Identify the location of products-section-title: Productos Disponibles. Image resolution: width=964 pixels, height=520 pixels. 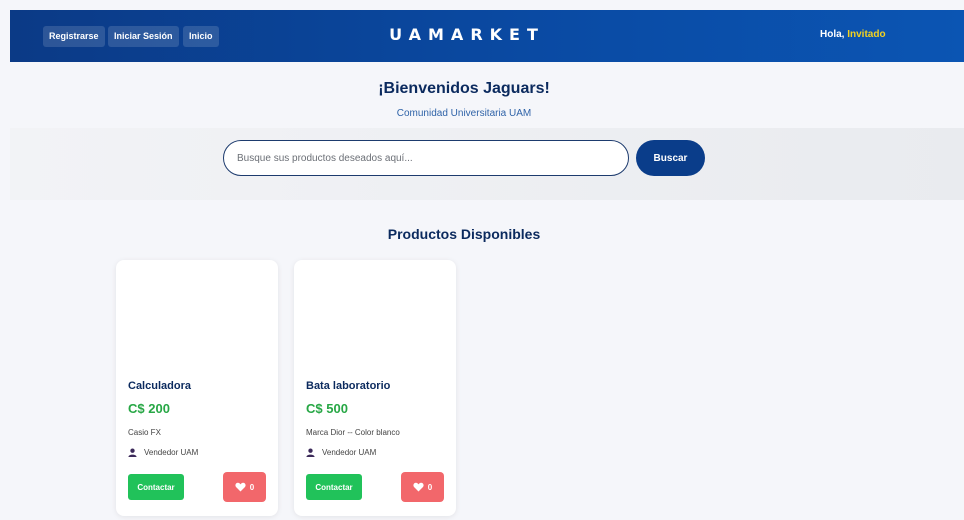
(464, 234).